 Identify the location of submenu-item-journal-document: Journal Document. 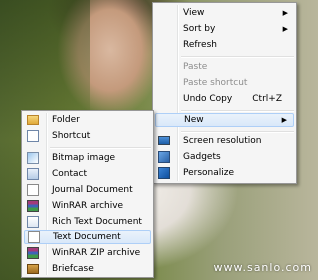
(86, 190).